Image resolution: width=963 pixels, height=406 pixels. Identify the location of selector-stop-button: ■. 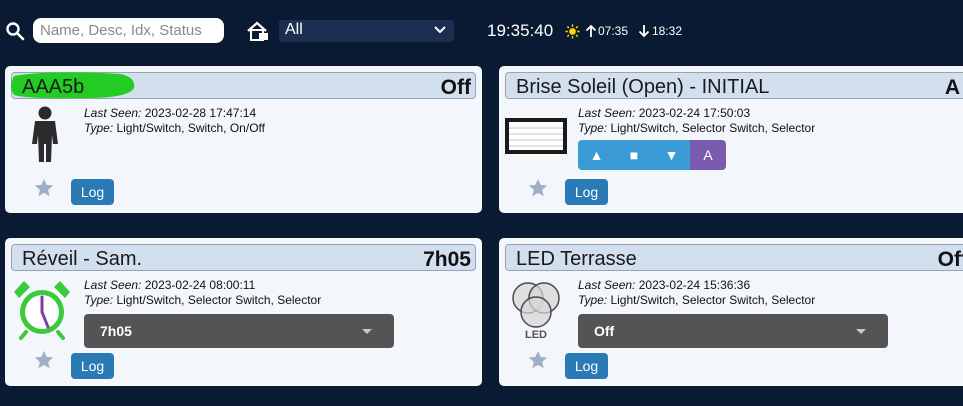
(634, 155).